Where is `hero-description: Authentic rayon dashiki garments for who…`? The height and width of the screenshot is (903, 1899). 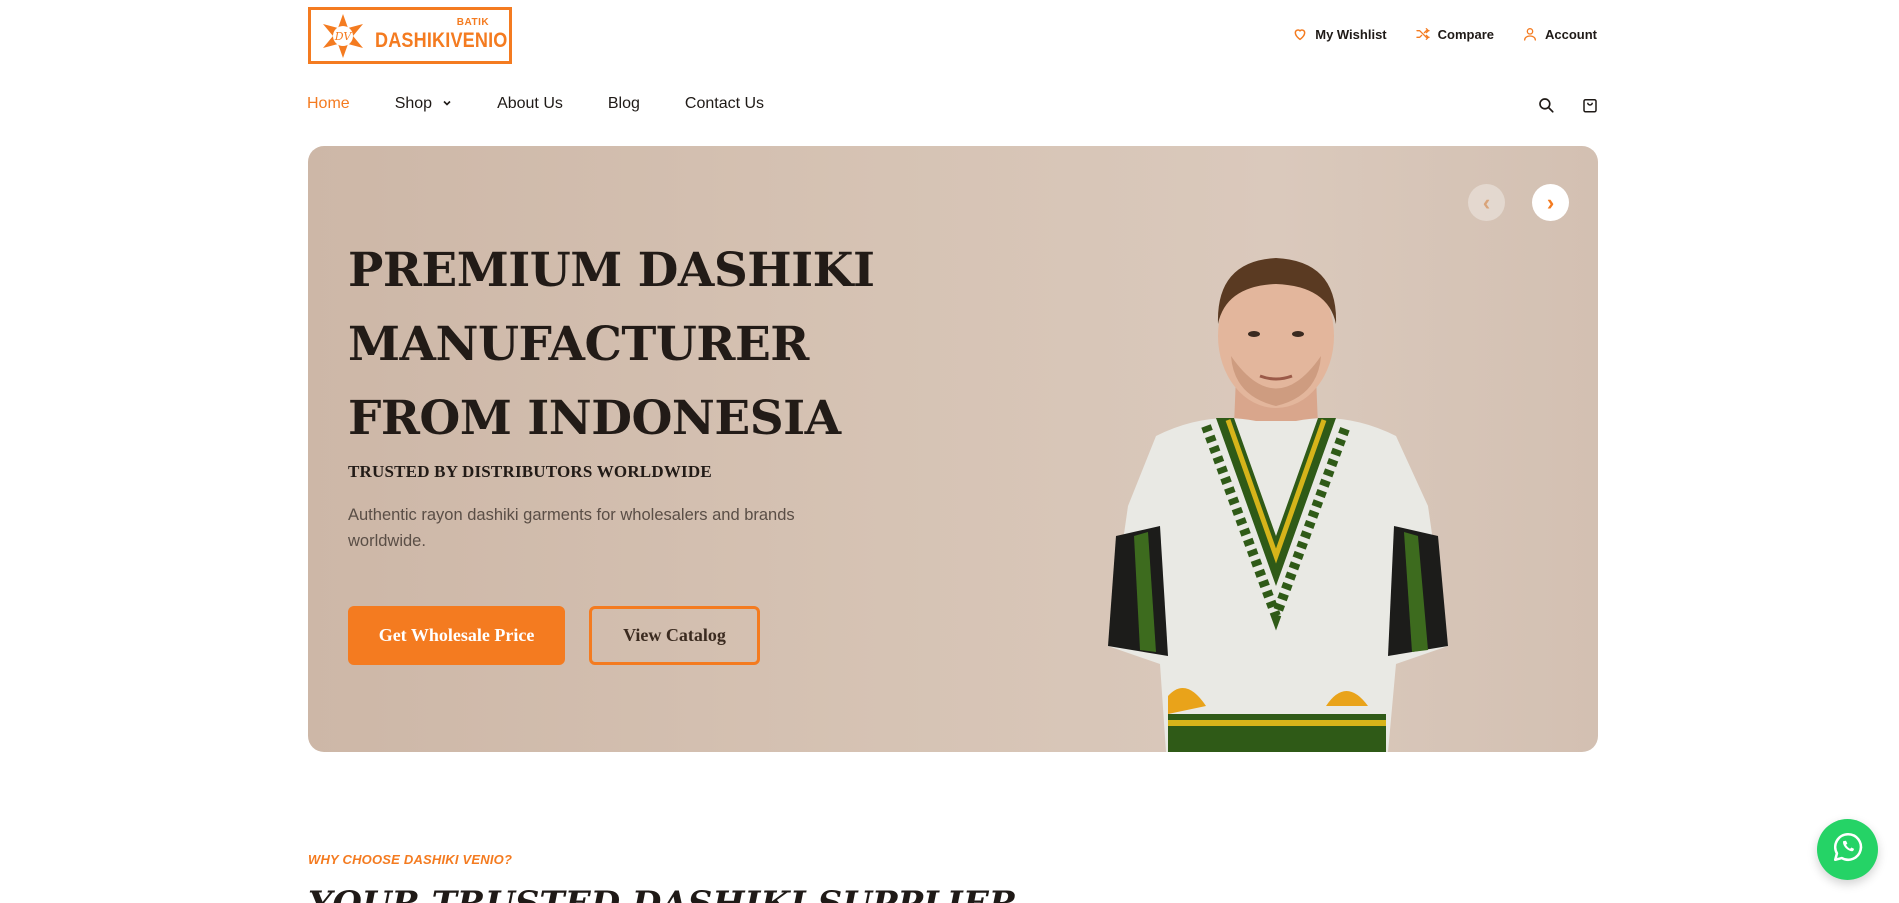 hero-description: Authentic rayon dashiki garments for who… is located at coordinates (571, 528).